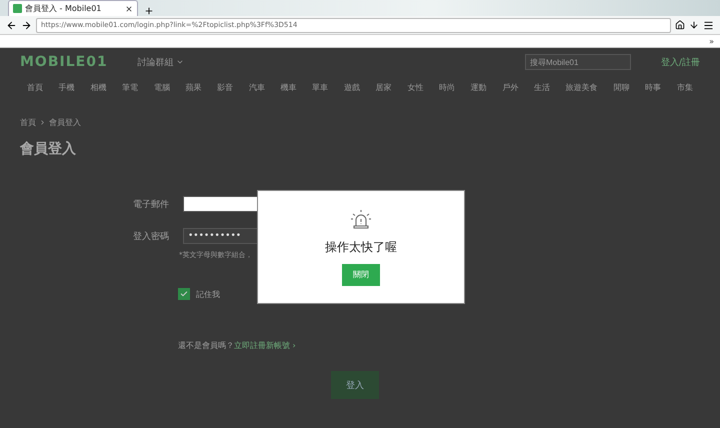 The image size is (720, 428). What do you see at coordinates (542, 87) in the screenshot?
I see `nav-link: 生活` at bounding box center [542, 87].